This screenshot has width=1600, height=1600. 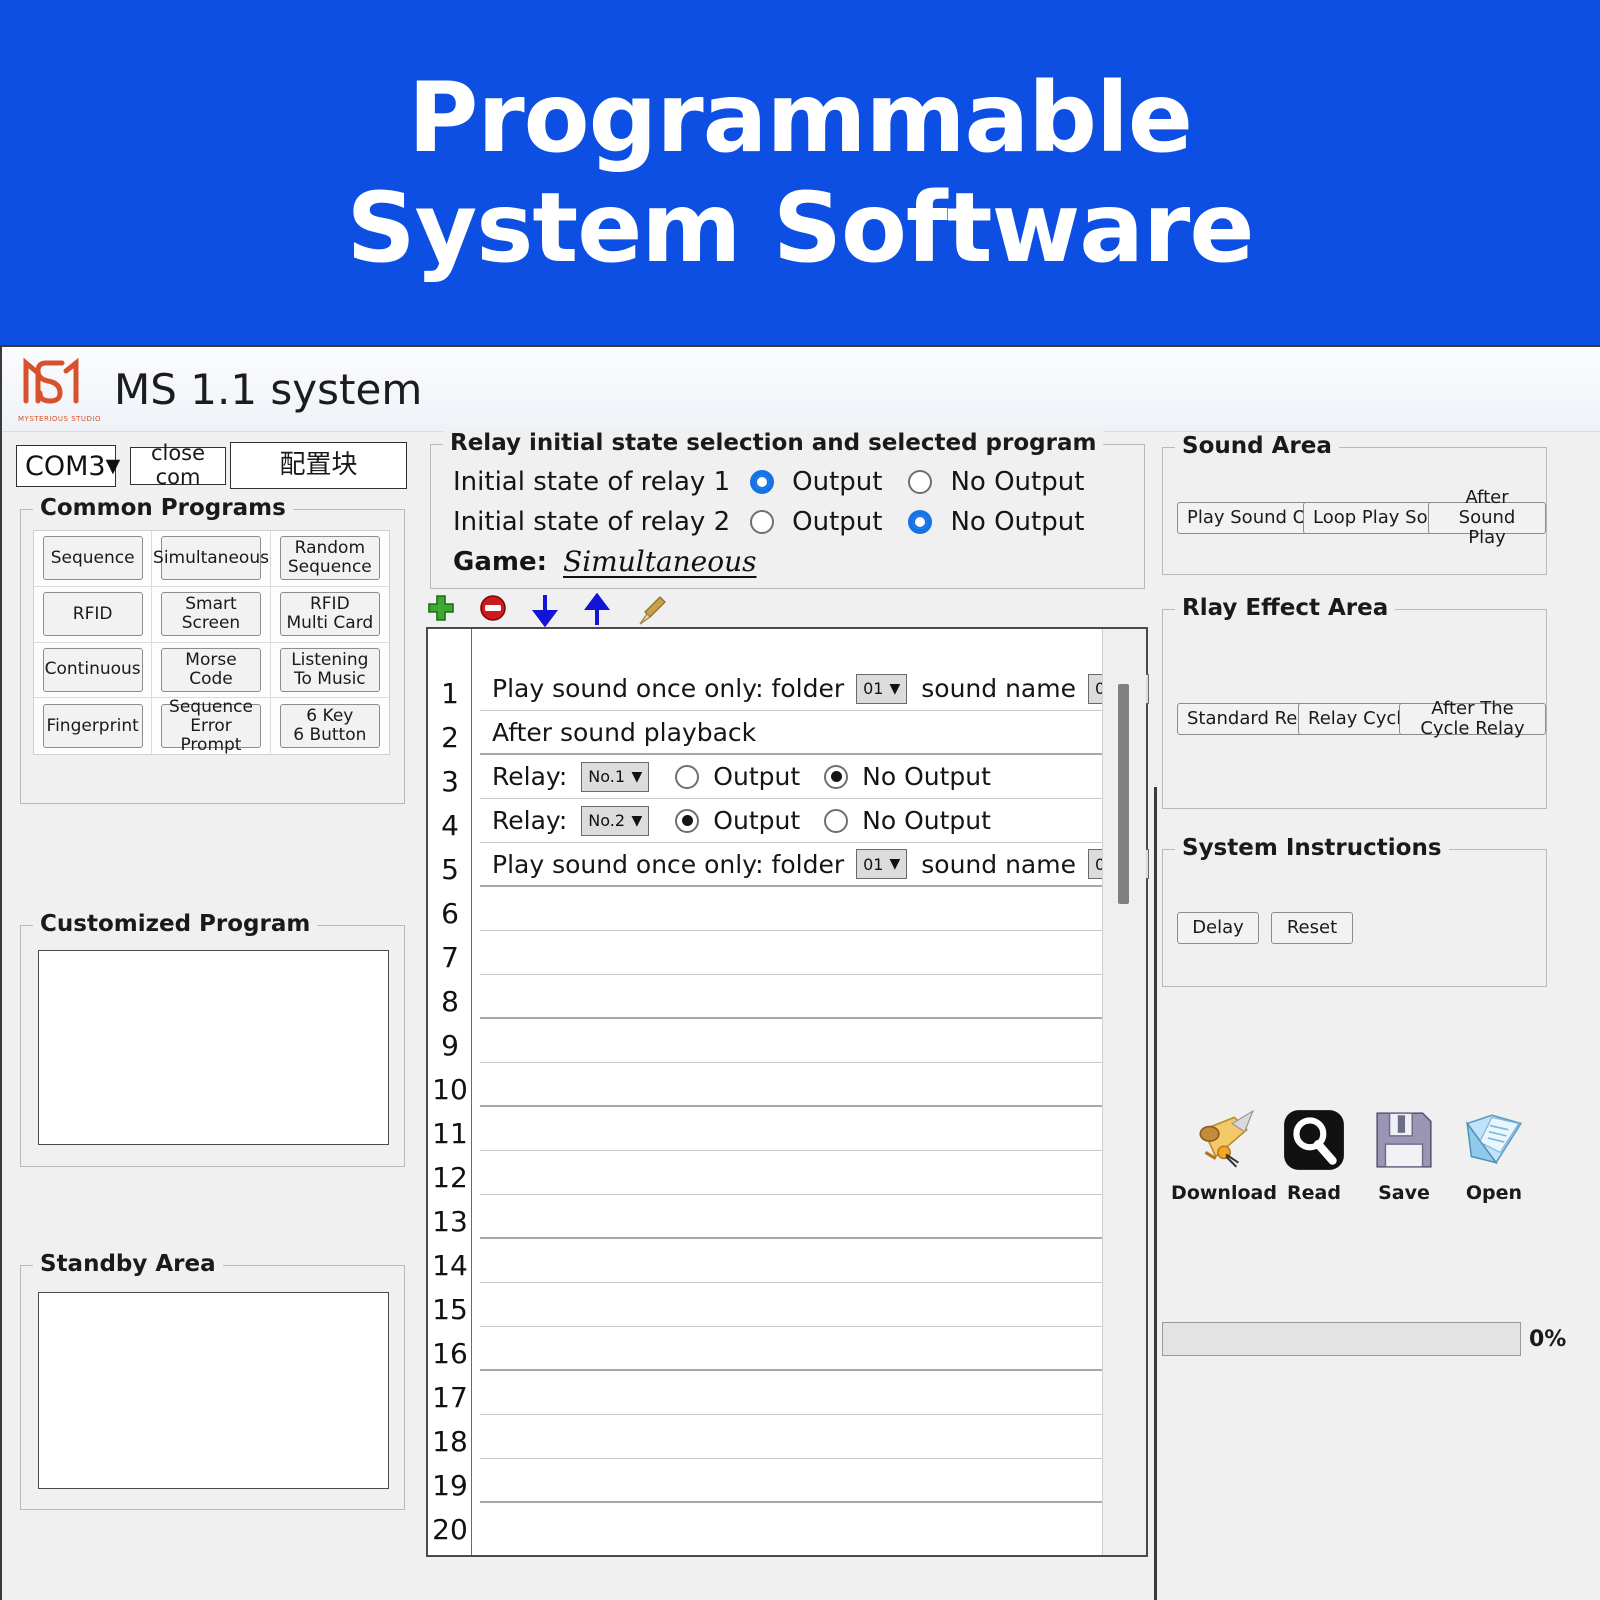 What do you see at coordinates (450, 957) in the screenshot?
I see `line-number: 7` at bounding box center [450, 957].